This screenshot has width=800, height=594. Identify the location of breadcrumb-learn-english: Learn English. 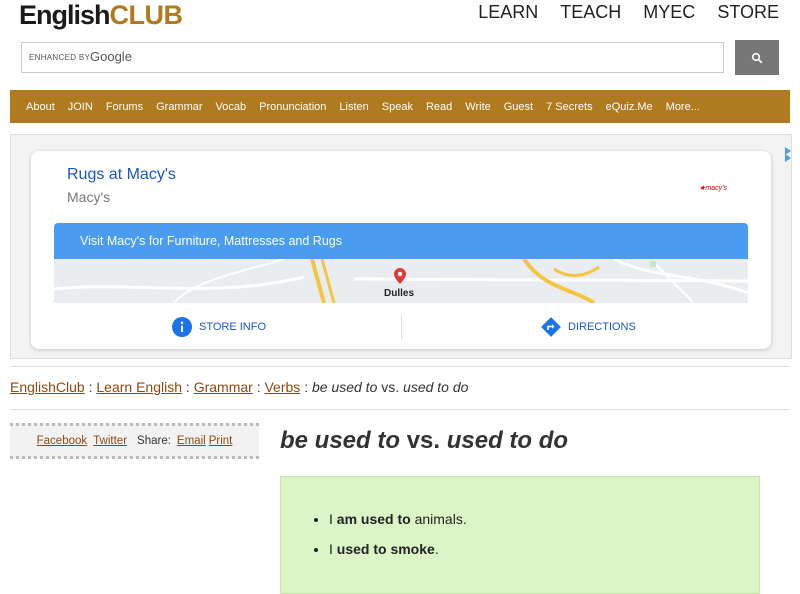
(139, 387).